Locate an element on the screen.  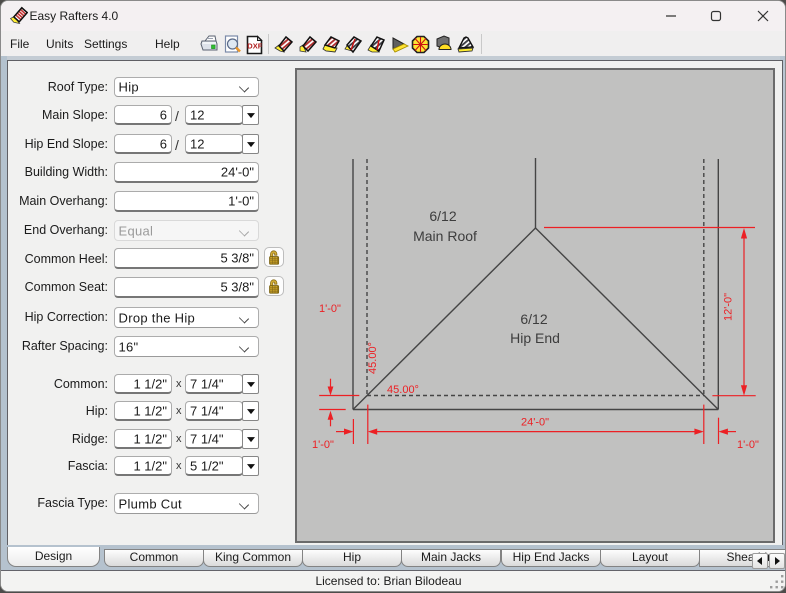
svg-text: Hip End is located at coordinates (535, 338).